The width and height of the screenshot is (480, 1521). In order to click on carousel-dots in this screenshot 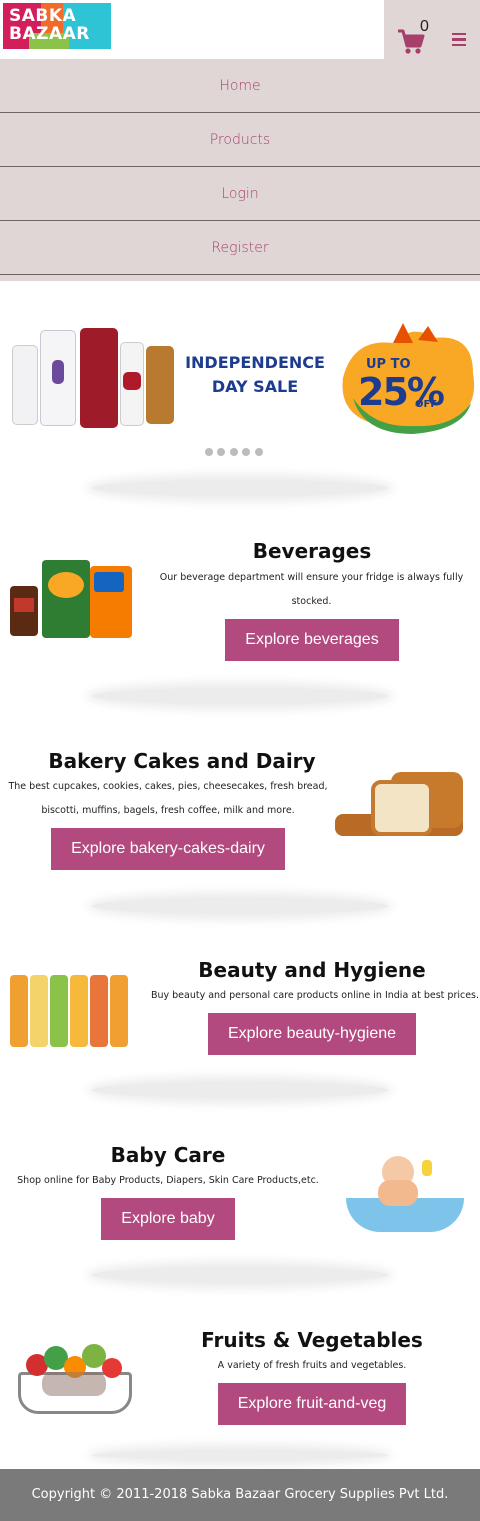, I will do `click(236, 452)`.